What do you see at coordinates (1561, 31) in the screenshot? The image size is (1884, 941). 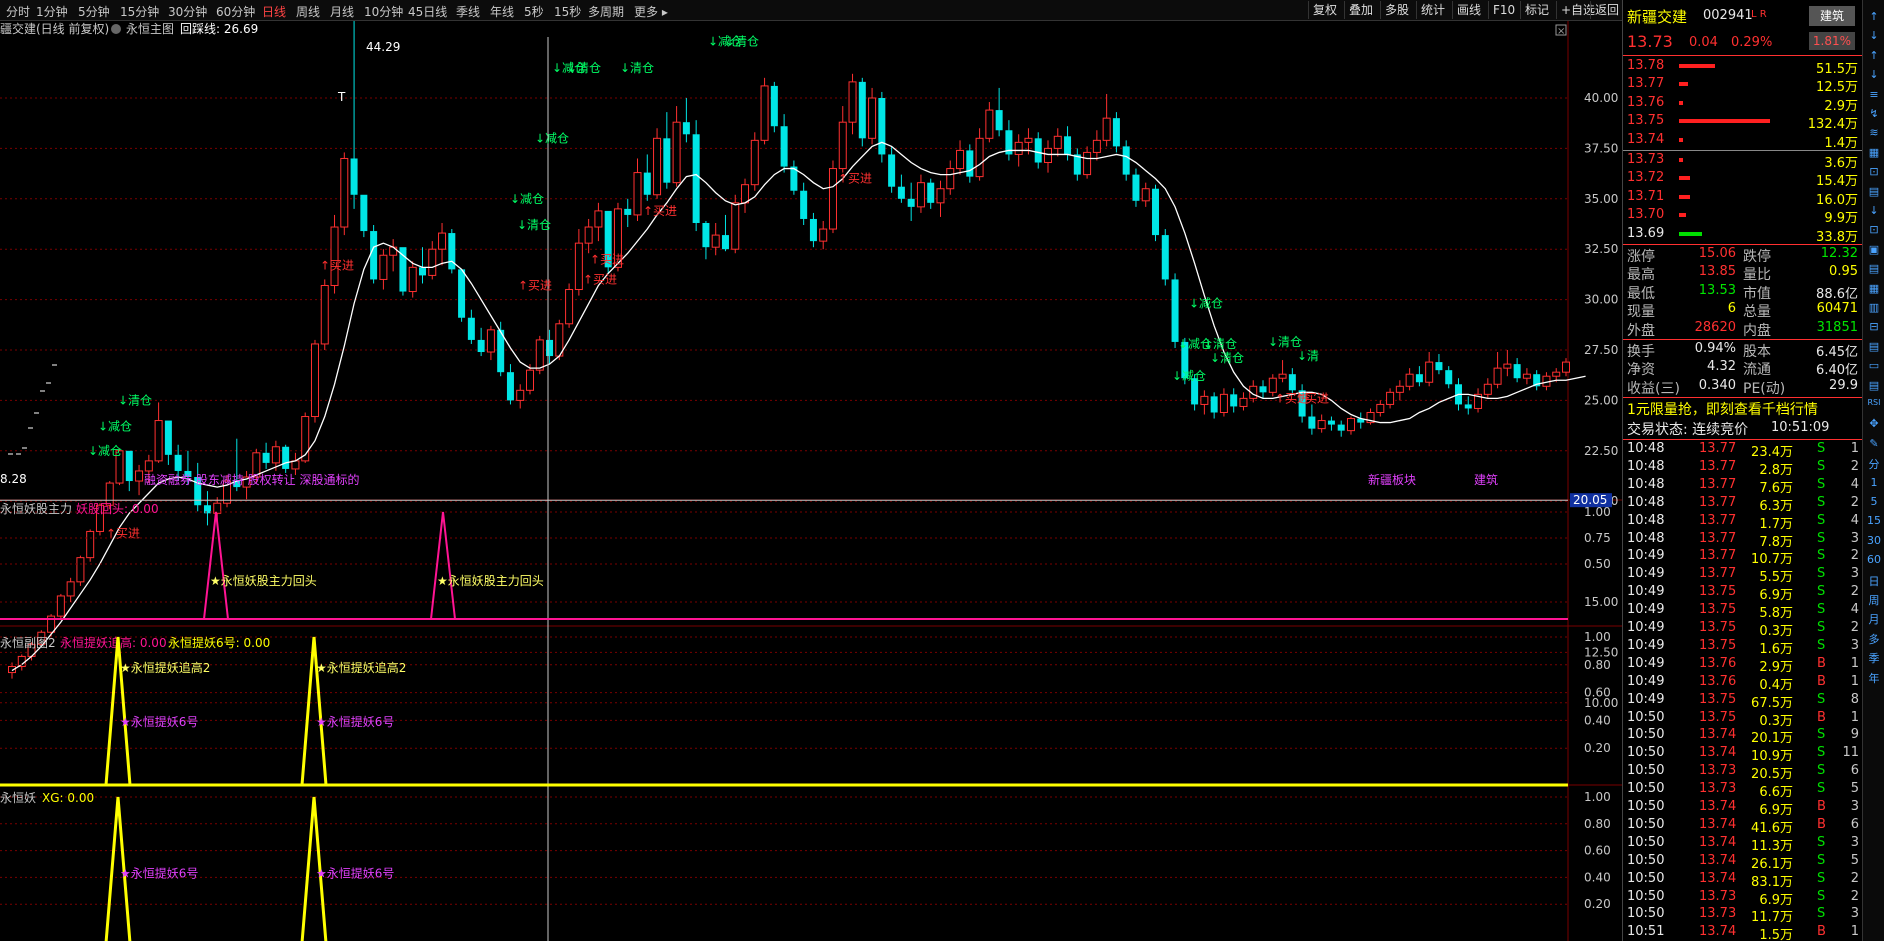 I see `close-icon: ×` at bounding box center [1561, 31].